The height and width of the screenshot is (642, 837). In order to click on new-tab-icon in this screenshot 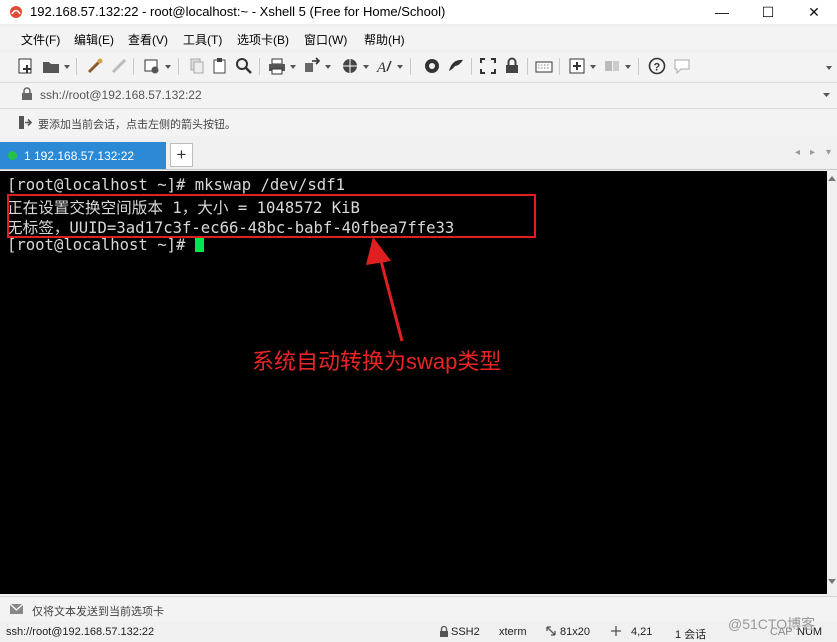, I will do `click(577, 66)`.